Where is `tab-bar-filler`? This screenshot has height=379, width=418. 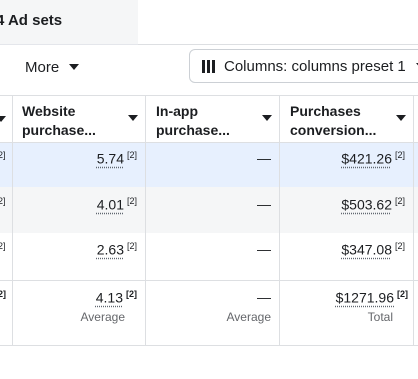
tab-bar-filler is located at coordinates (278, 22).